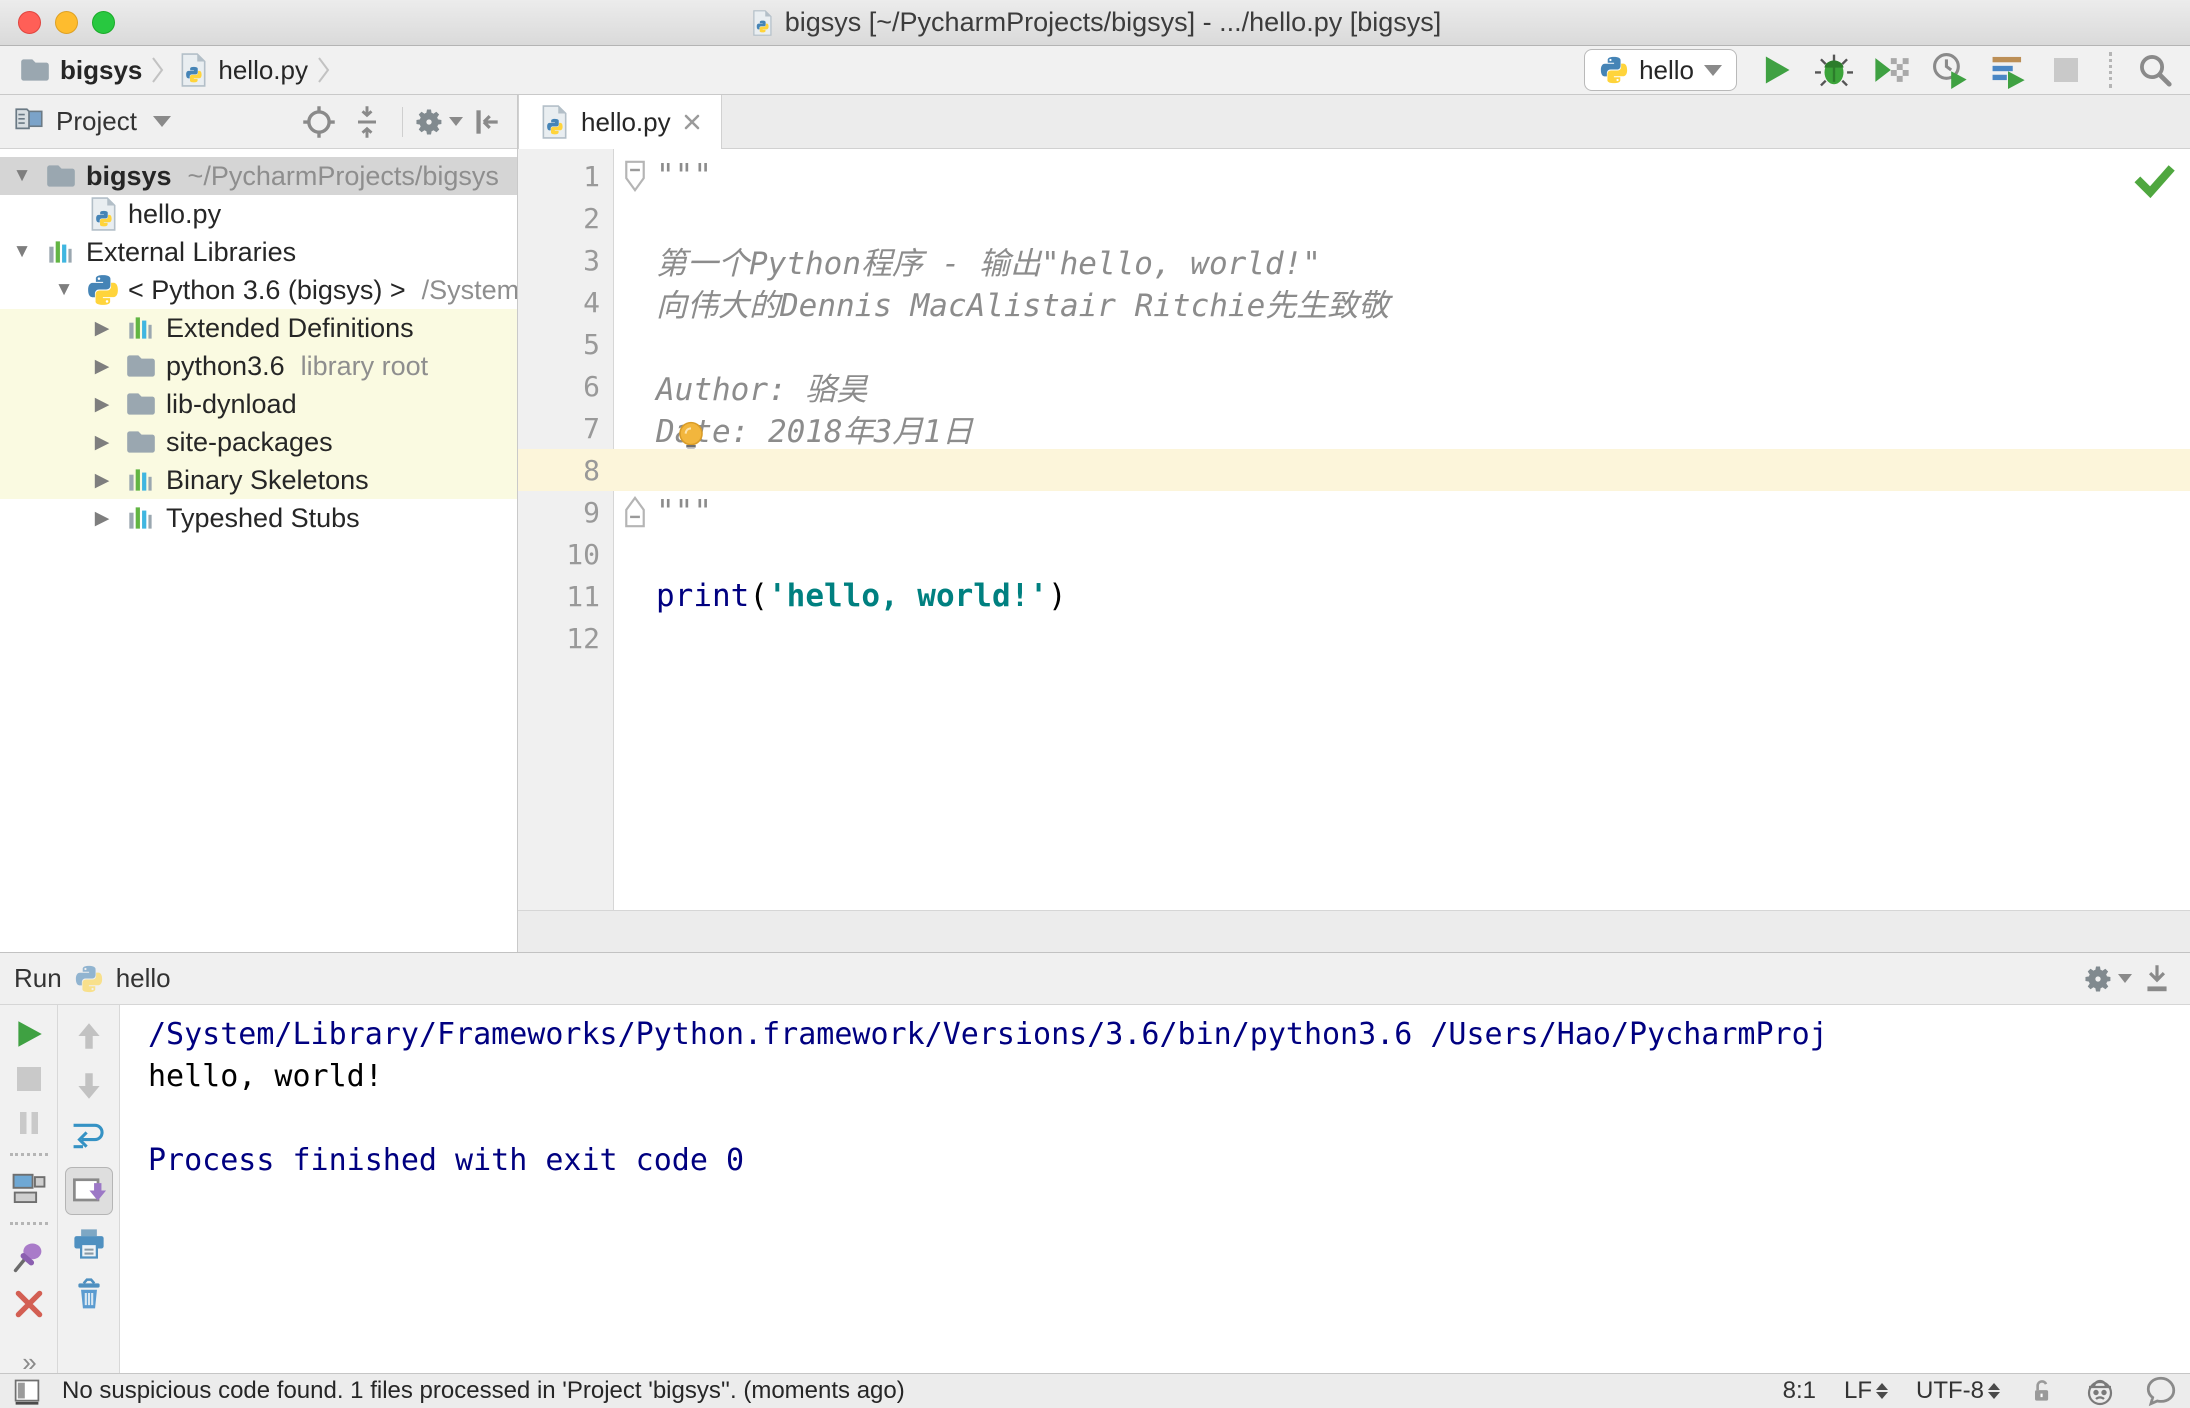 This screenshot has height=1408, width=2190. I want to click on close-window-button, so click(29, 22).